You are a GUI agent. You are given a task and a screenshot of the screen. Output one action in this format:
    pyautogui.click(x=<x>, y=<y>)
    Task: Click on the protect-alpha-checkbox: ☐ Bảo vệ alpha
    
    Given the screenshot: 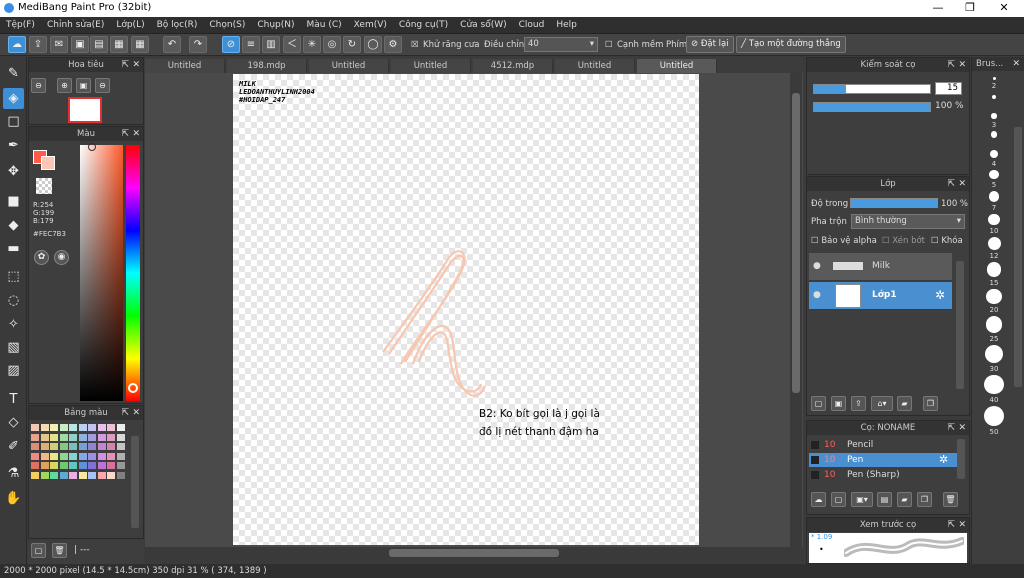 What is the action you would take?
    pyautogui.click(x=844, y=241)
    